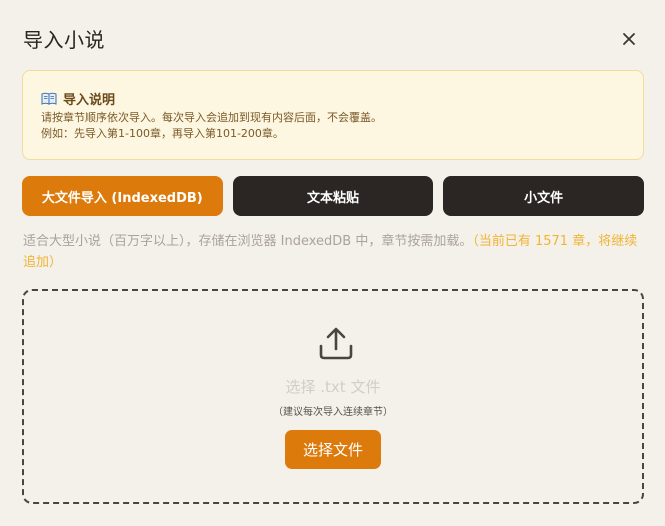 The image size is (665, 526). Describe the element at coordinates (333, 98) in the screenshot. I see `notice-header: 导入说明` at that location.